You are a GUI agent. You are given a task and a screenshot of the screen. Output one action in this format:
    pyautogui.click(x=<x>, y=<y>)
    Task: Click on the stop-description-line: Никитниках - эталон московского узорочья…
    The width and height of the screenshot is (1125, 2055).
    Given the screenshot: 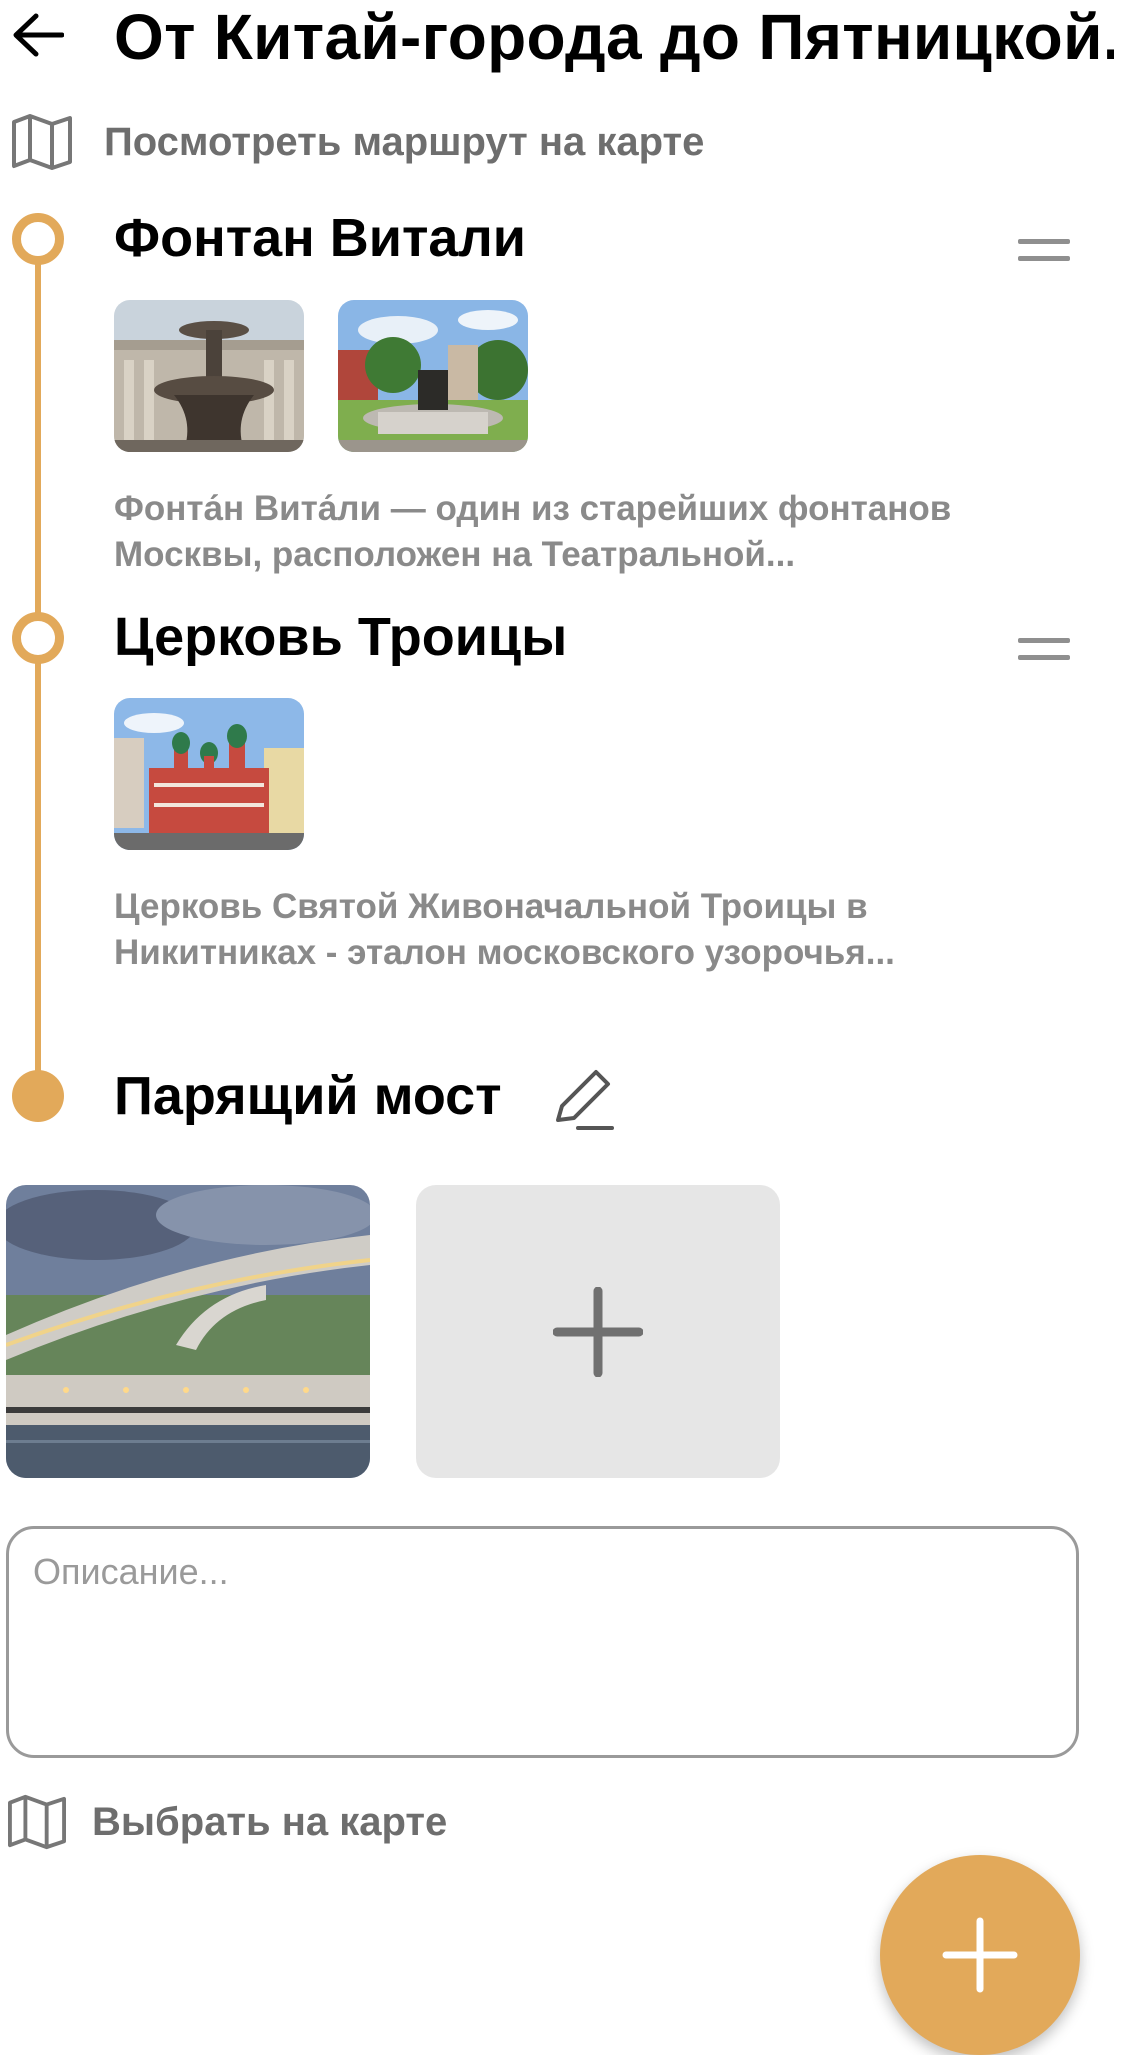 What is the action you would take?
    pyautogui.click(x=504, y=952)
    